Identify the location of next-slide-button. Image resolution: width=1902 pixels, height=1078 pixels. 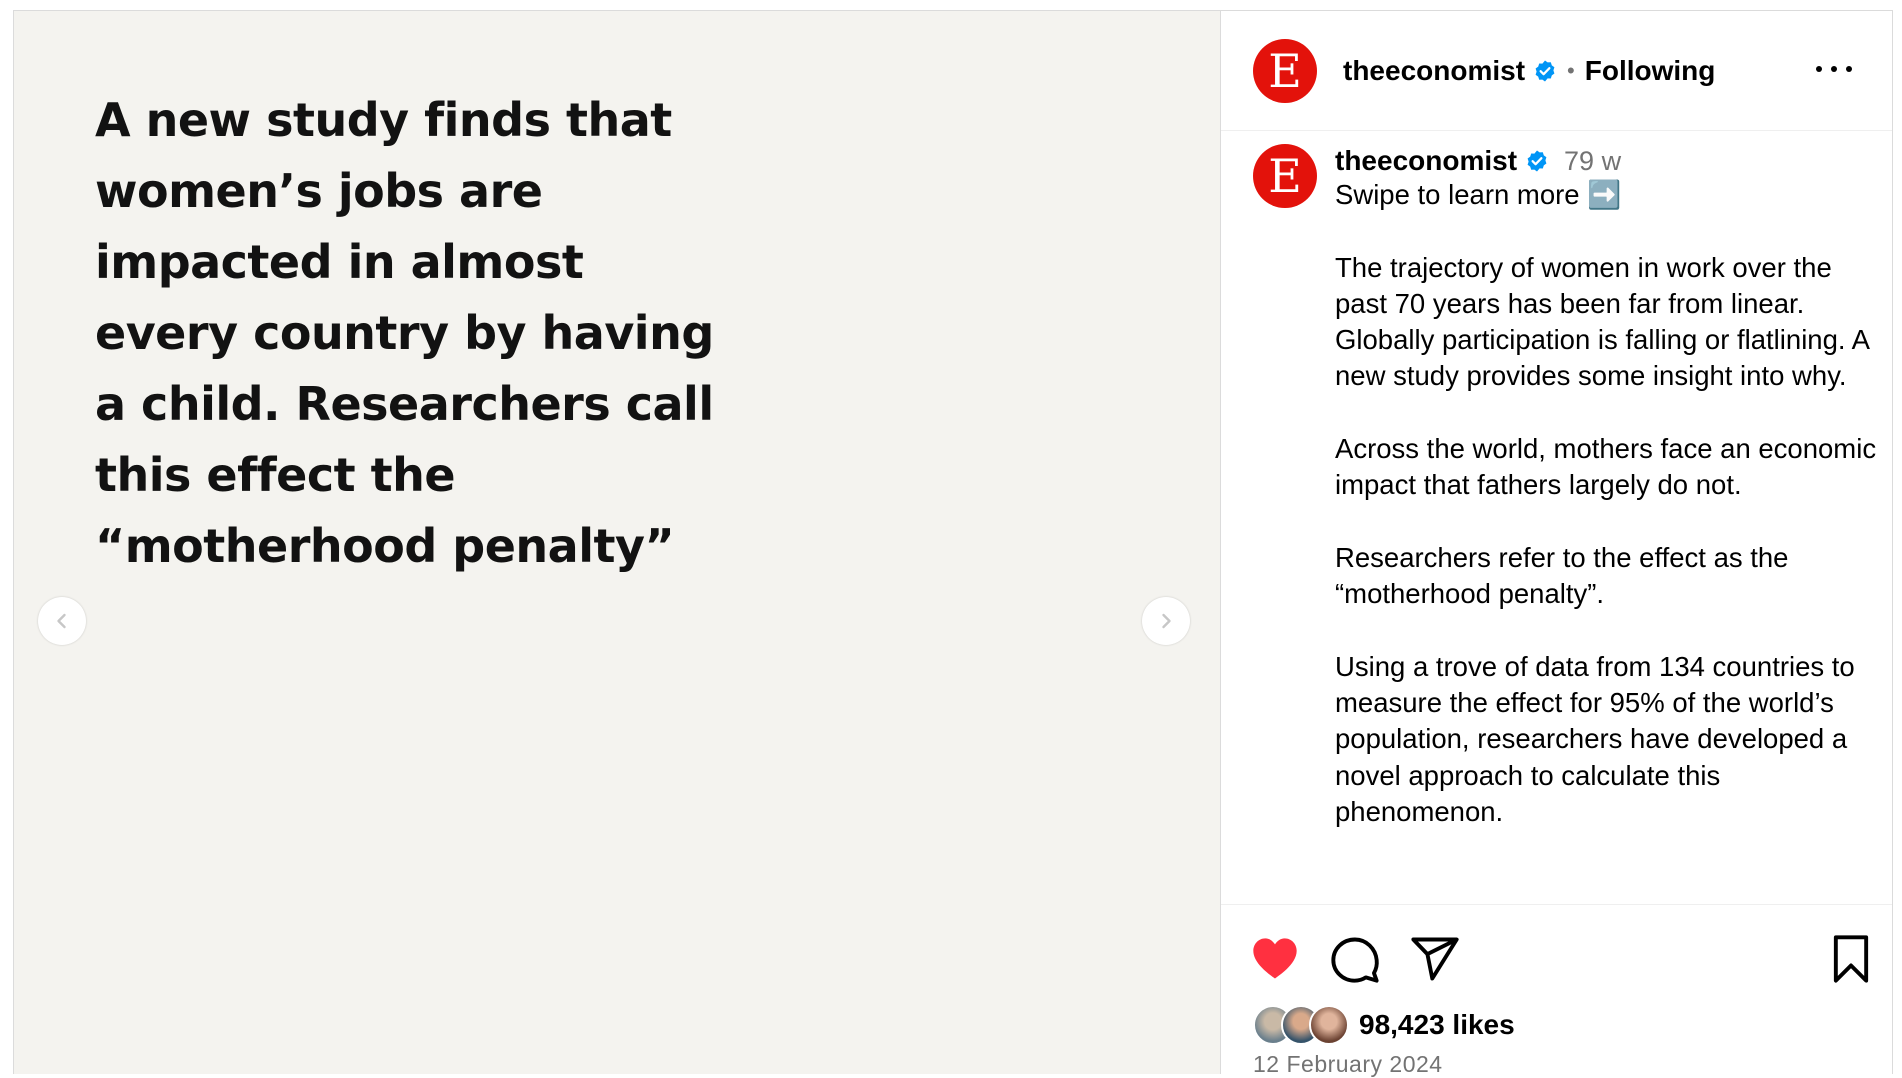
(1166, 621).